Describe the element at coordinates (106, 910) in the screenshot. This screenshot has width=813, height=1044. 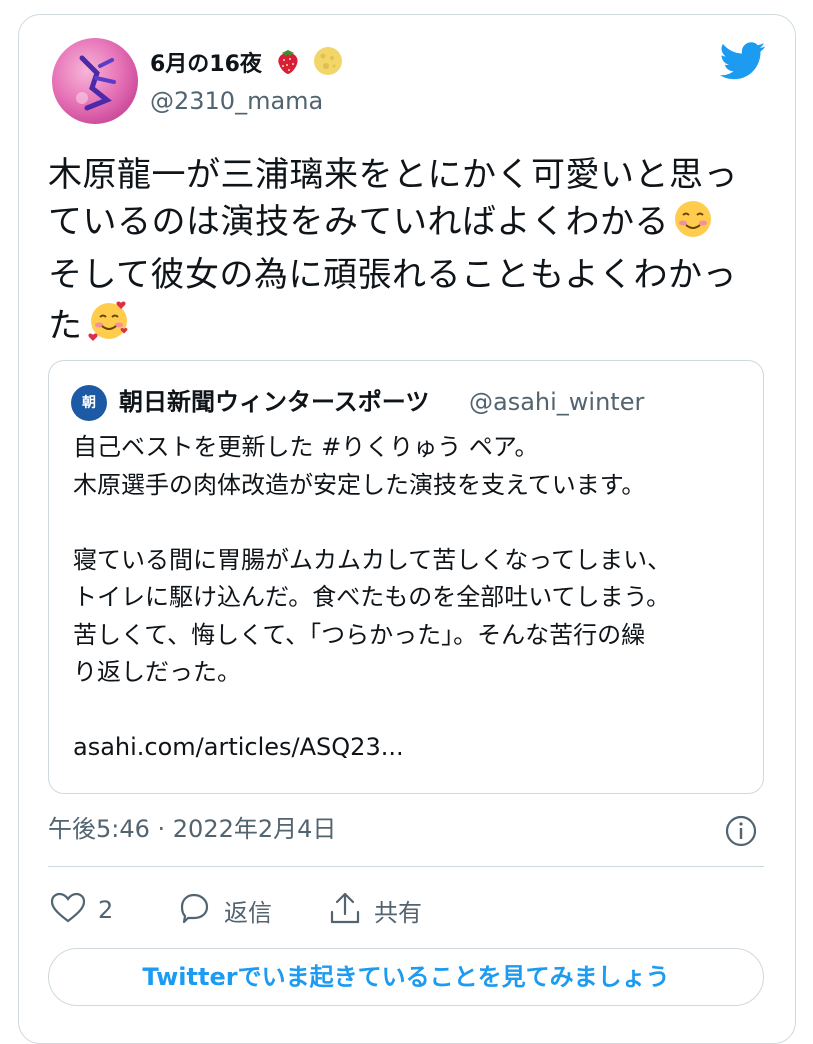
I see `like-count: 2` at that location.